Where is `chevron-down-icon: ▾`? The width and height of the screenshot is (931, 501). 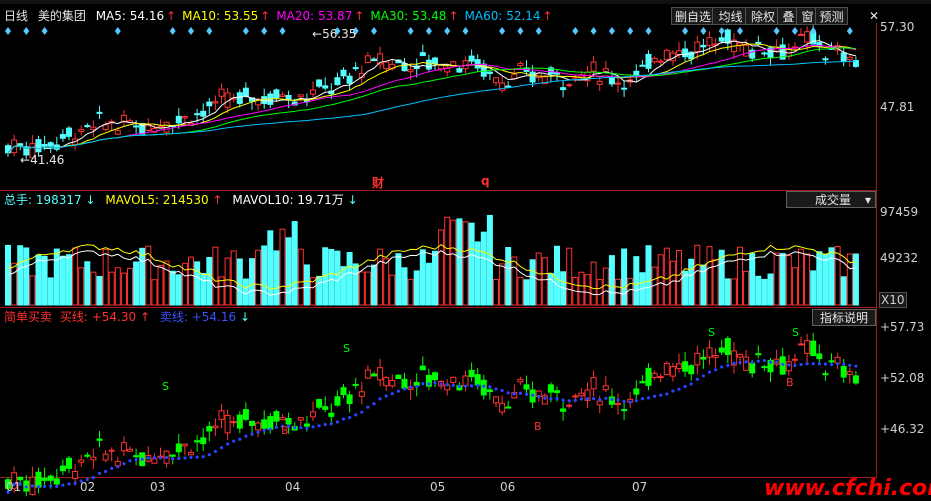 chevron-down-icon: ▾ is located at coordinates (867, 200).